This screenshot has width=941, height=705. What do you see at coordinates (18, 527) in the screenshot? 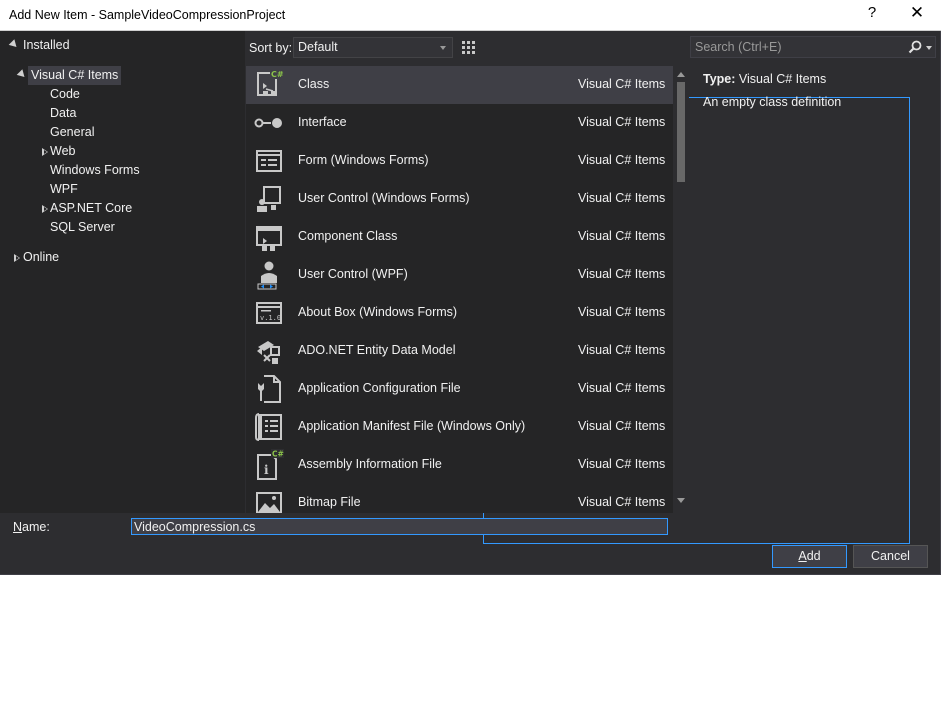
I see `name-label-mnemonic: N` at bounding box center [18, 527].